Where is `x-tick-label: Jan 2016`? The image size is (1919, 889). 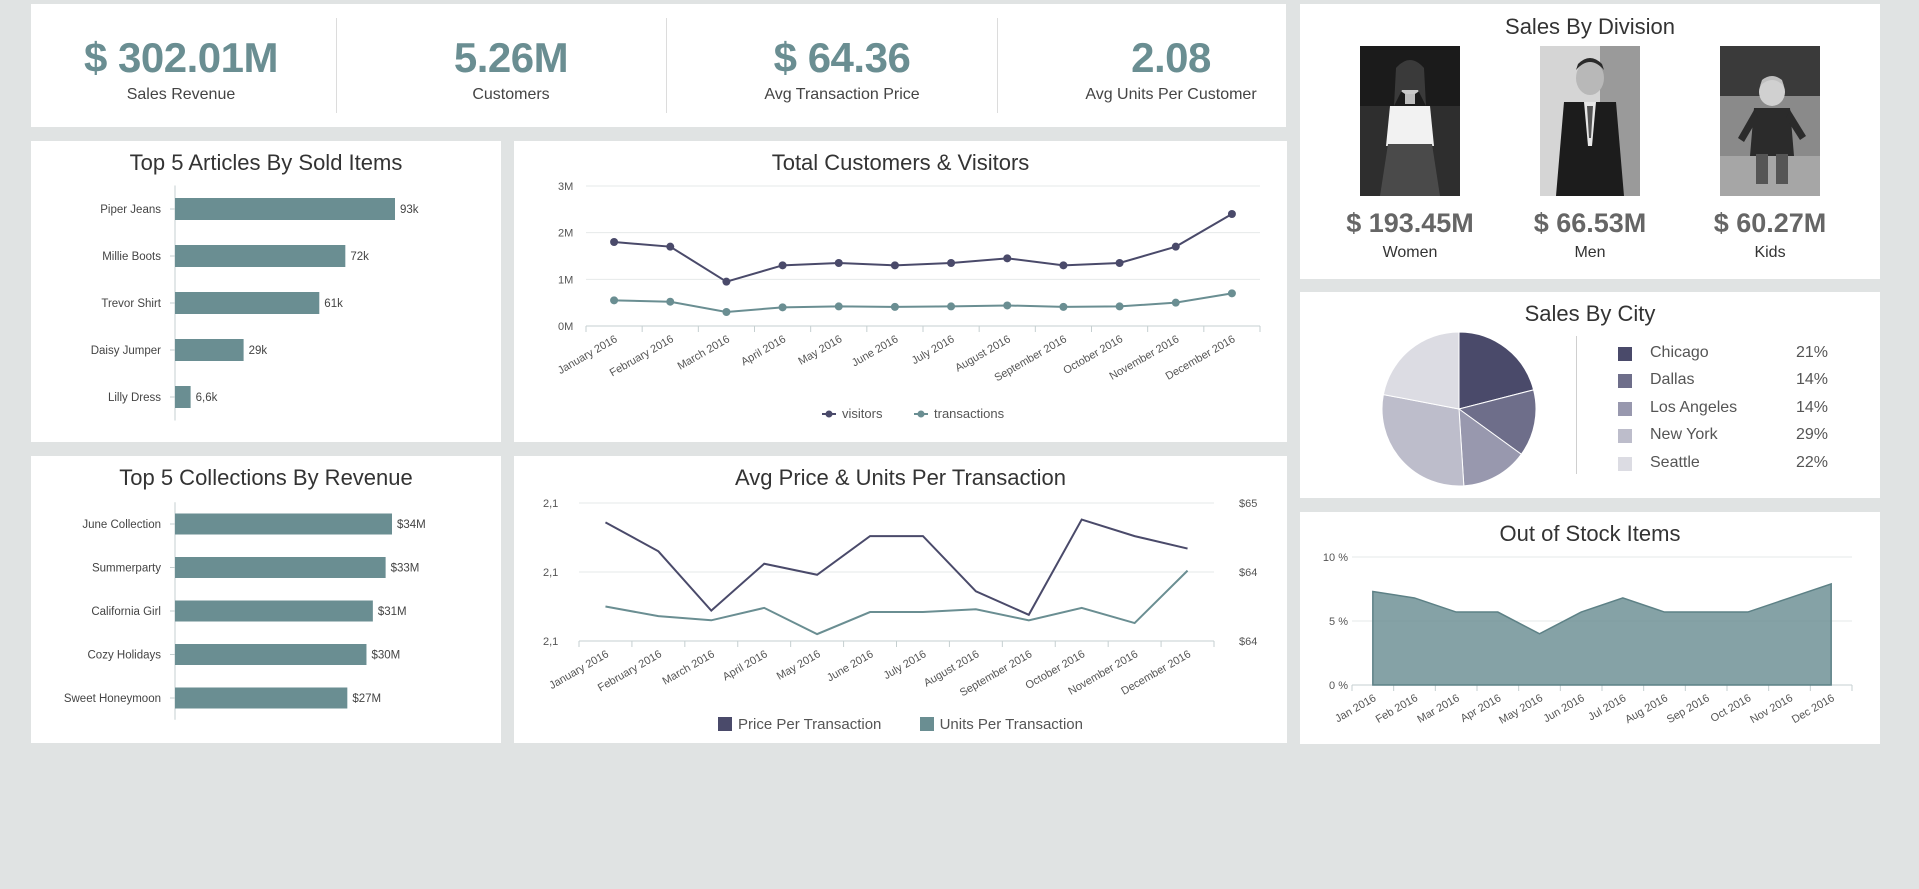 x-tick-label: Jan 2016 is located at coordinates (1355, 708).